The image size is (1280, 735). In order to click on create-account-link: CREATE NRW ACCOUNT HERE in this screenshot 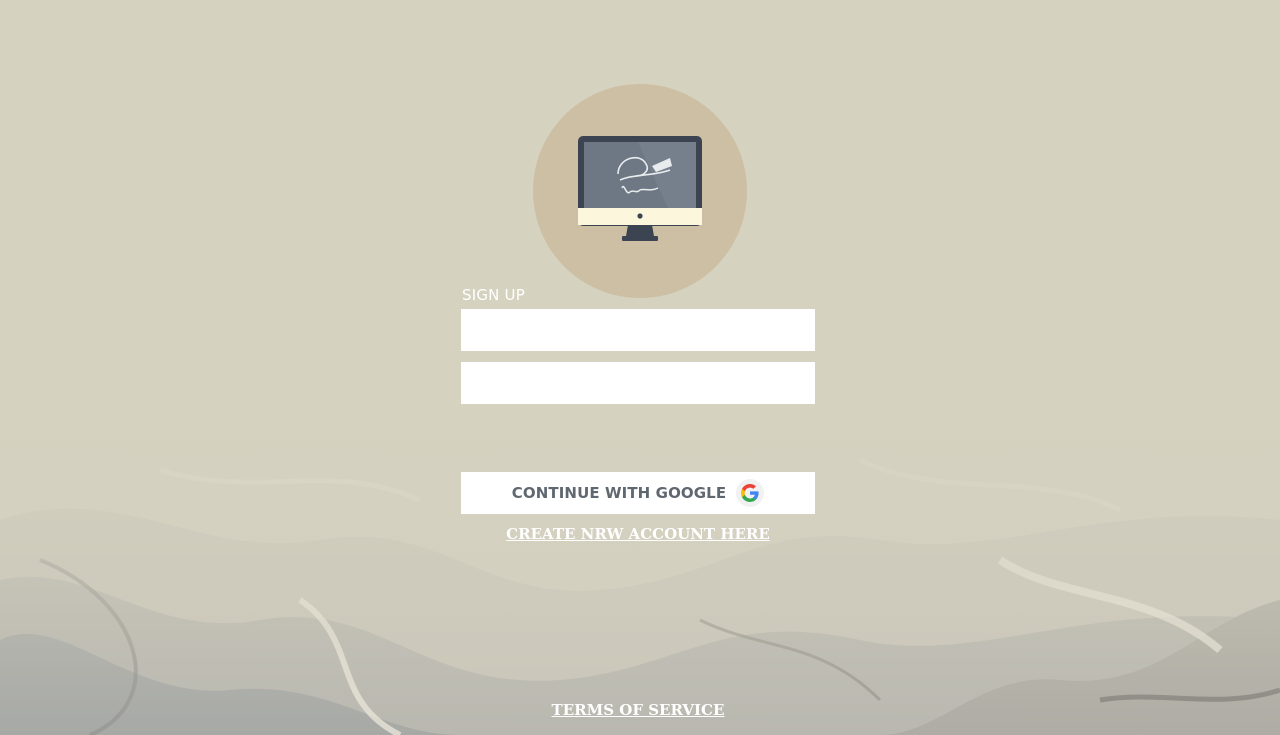, I will do `click(638, 534)`.